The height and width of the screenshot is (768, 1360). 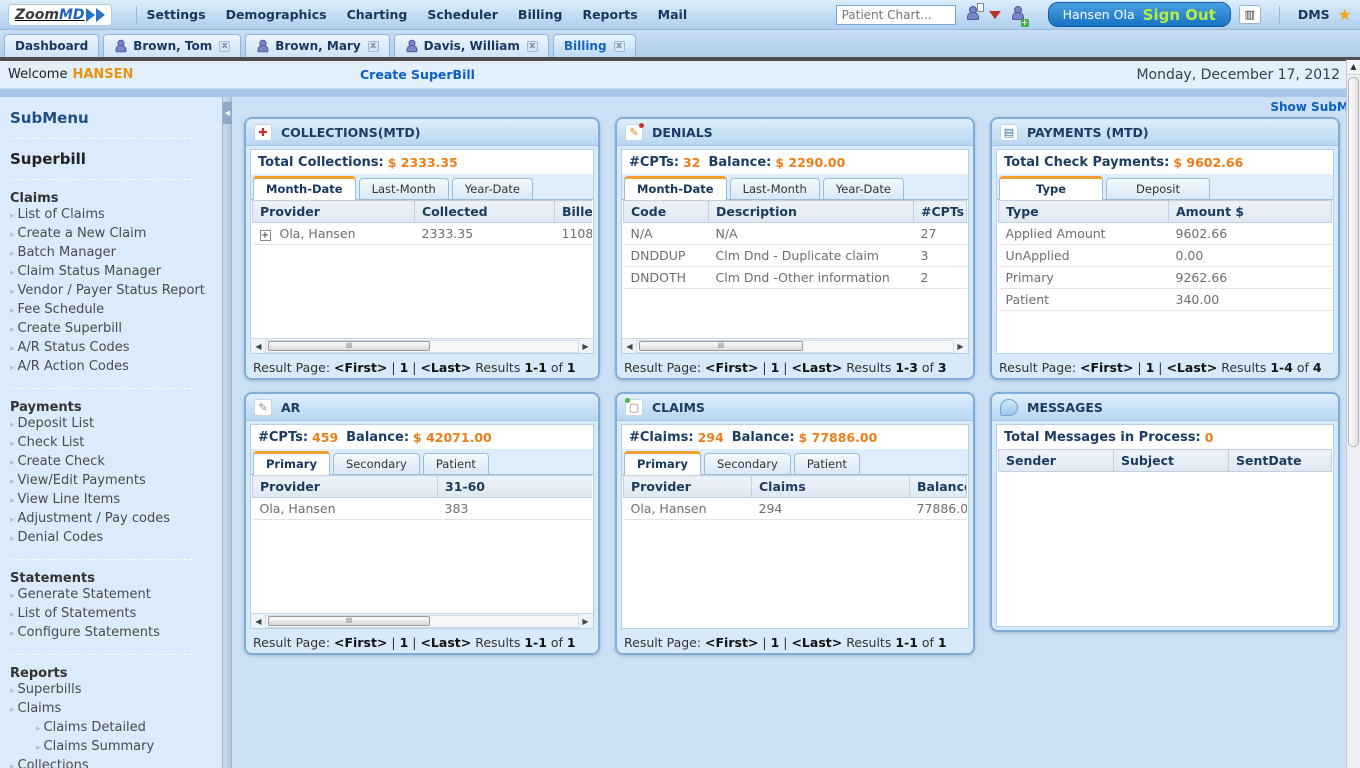 I want to click on col-header: Collected, so click(x=484, y=211).